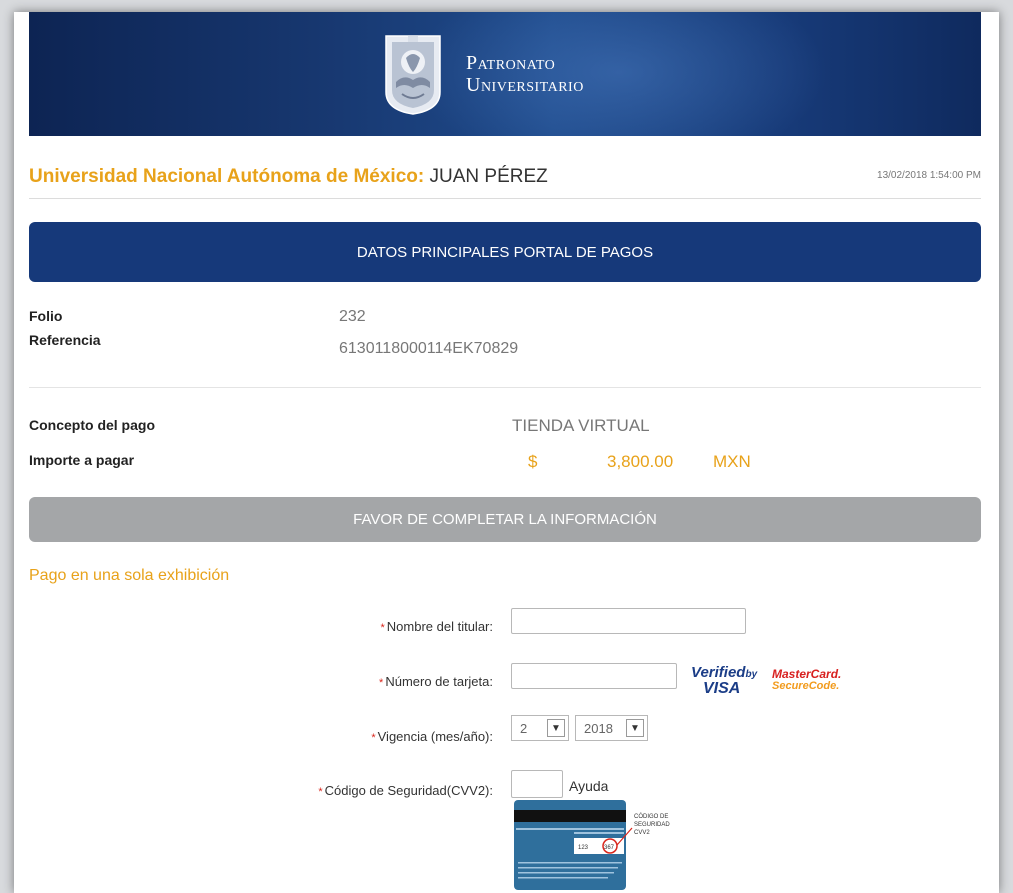 This screenshot has width=1013, height=893. Describe the element at coordinates (505, 387) in the screenshot. I see `divider` at that location.